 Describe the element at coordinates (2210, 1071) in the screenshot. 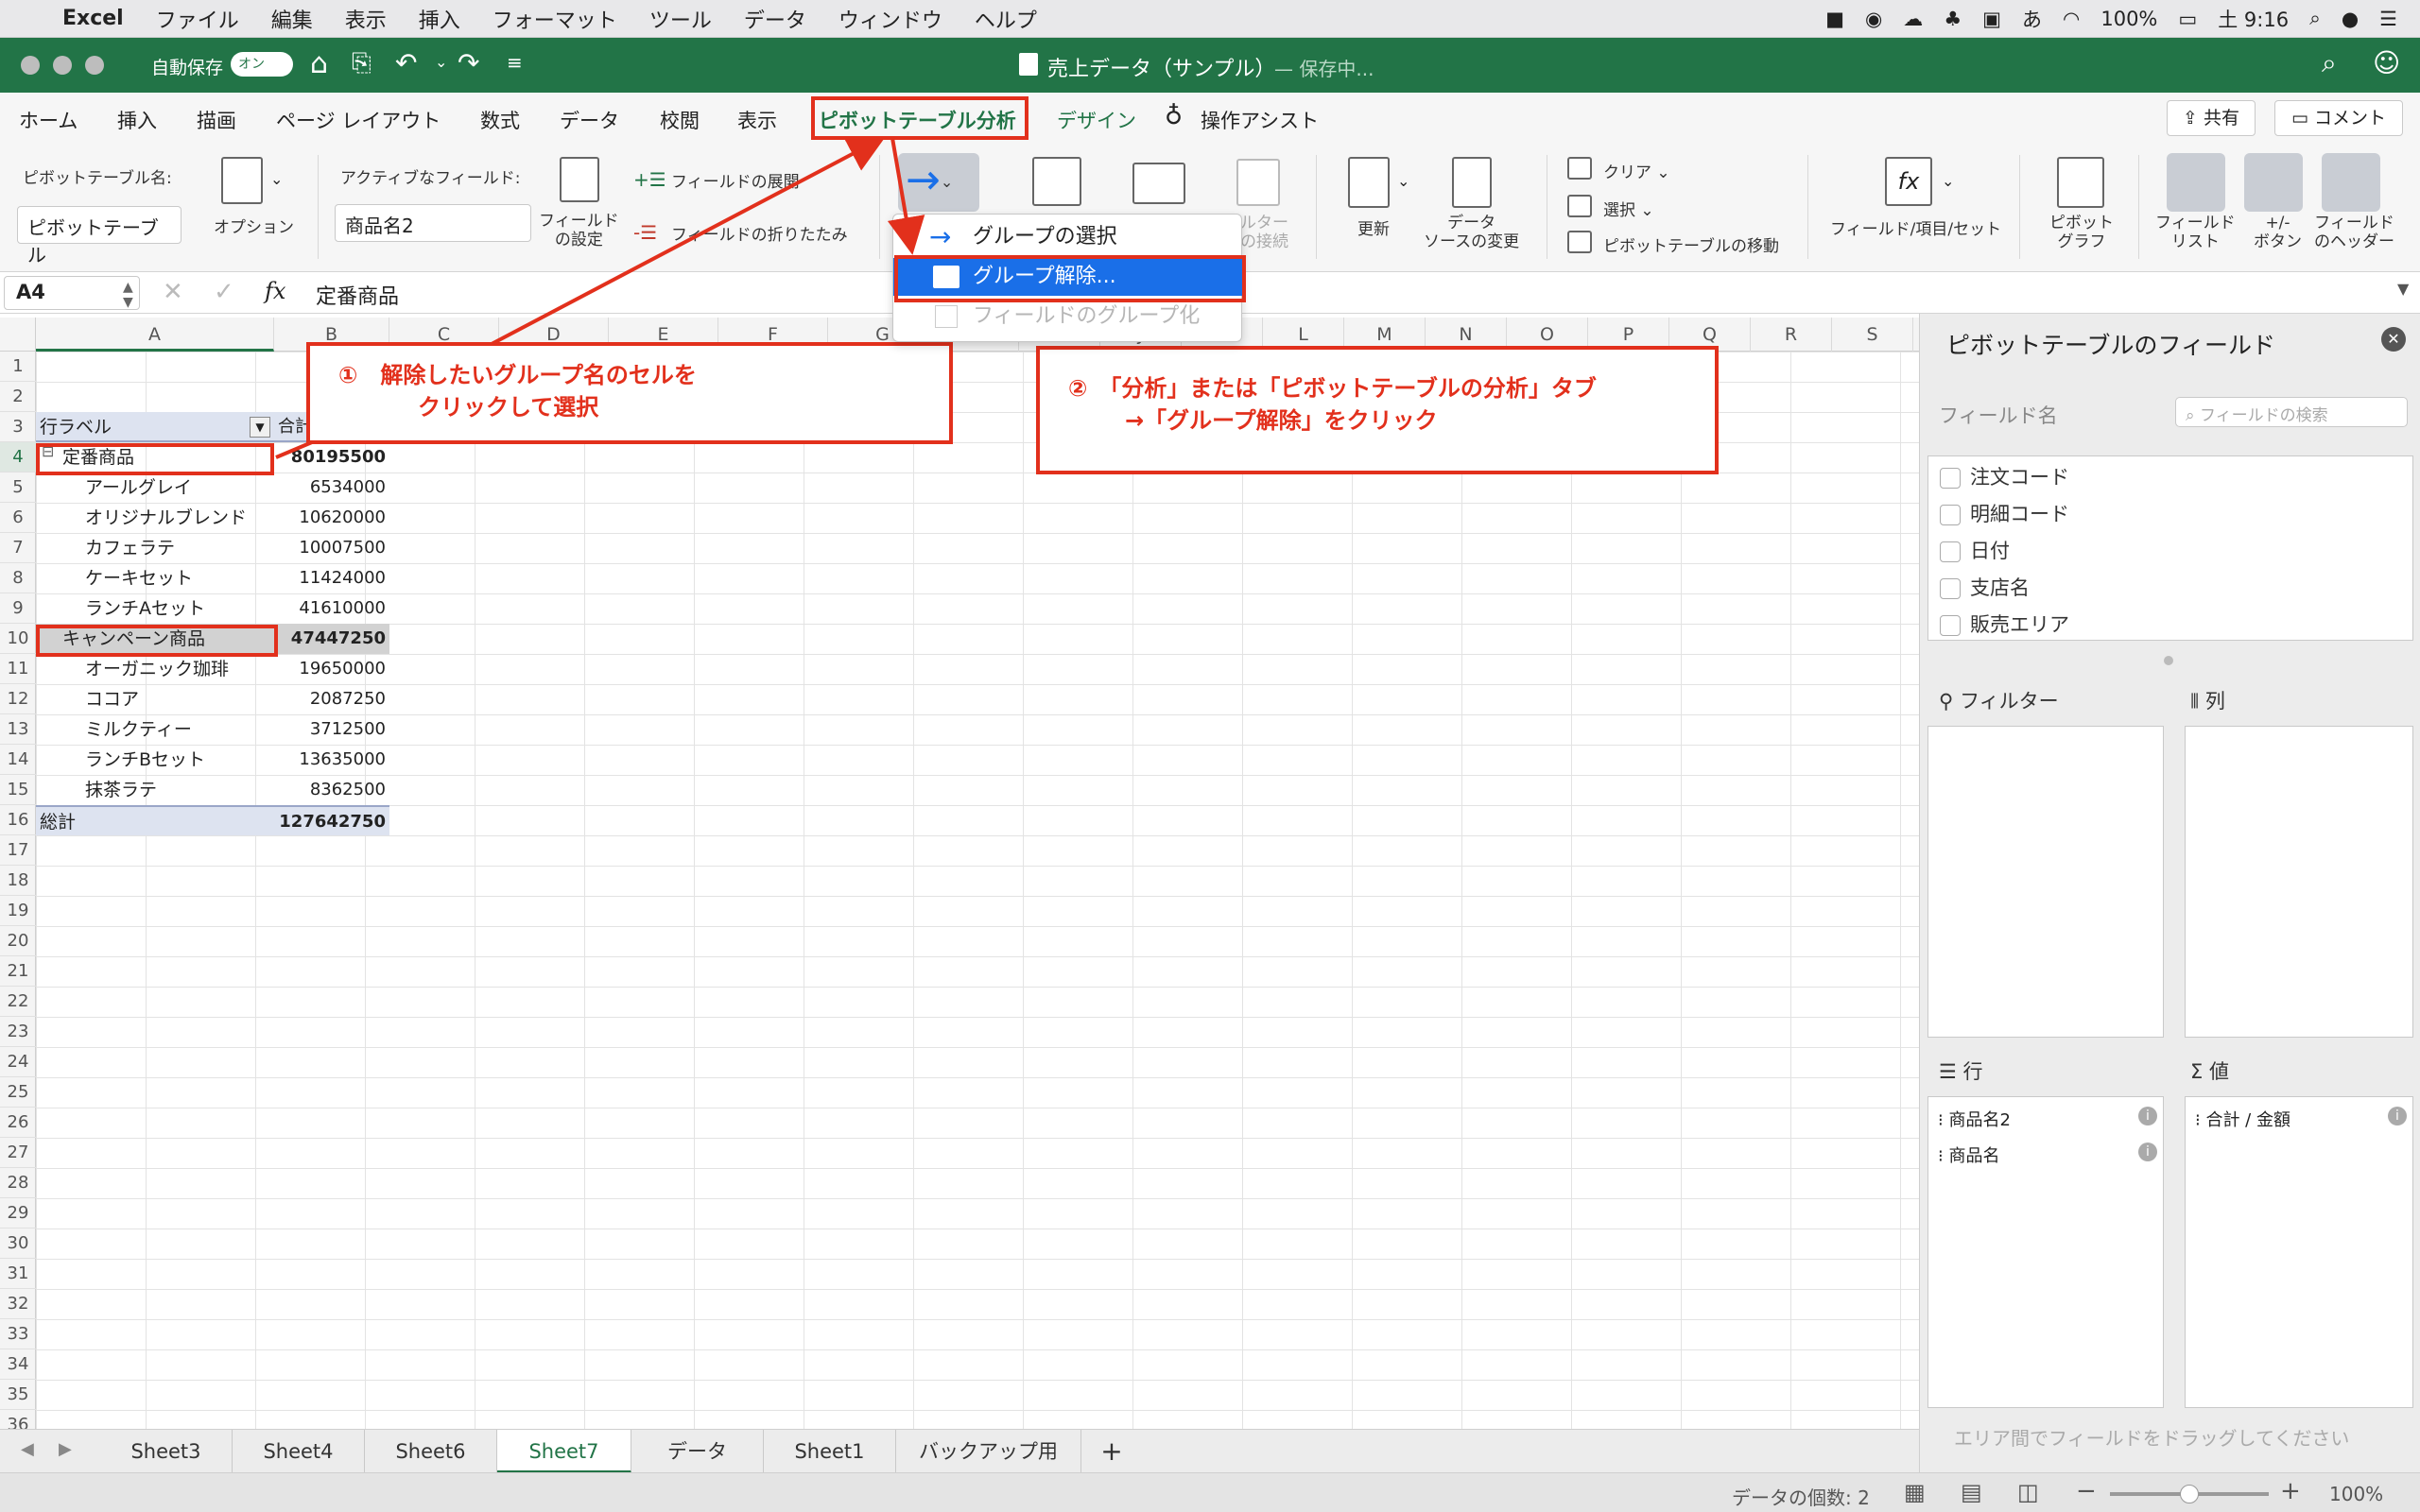

I see `values-area-label: Σ 値` at that location.